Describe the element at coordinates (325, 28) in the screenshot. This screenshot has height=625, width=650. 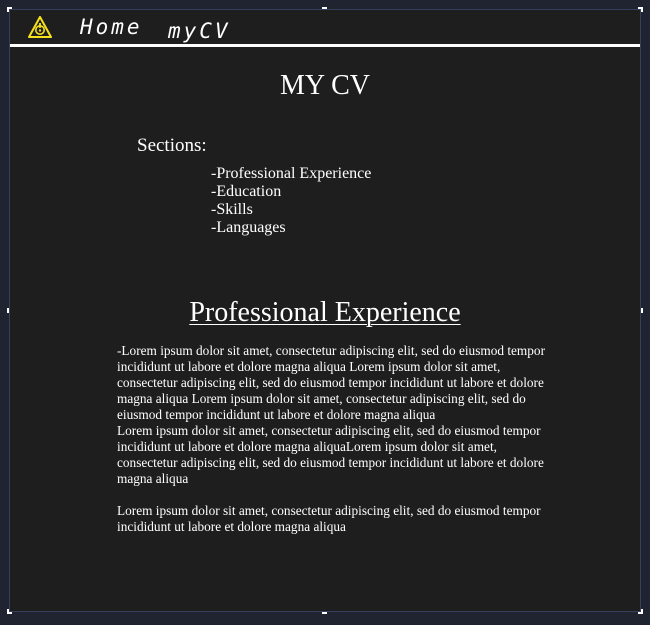
I see `top-navbar: Home myCV` at that location.